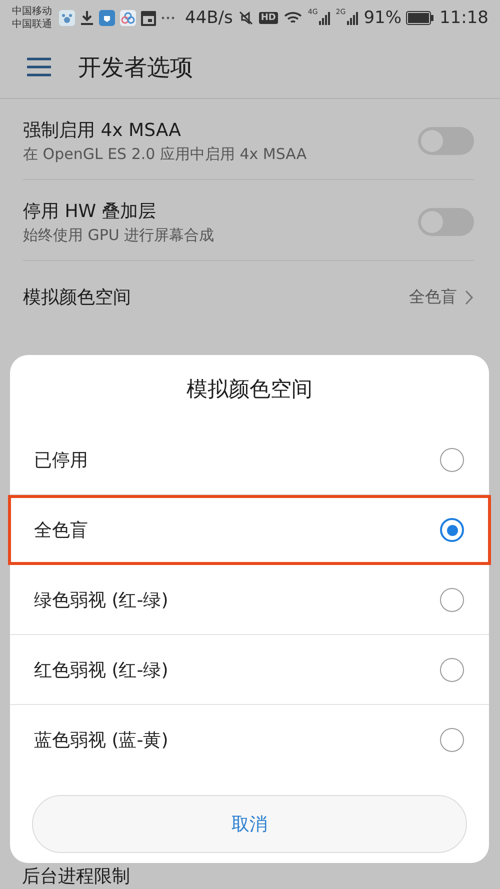 The height and width of the screenshot is (889, 500). Describe the element at coordinates (90, 211) in the screenshot. I see `setting-title: 停用 HW 叠加层` at that location.